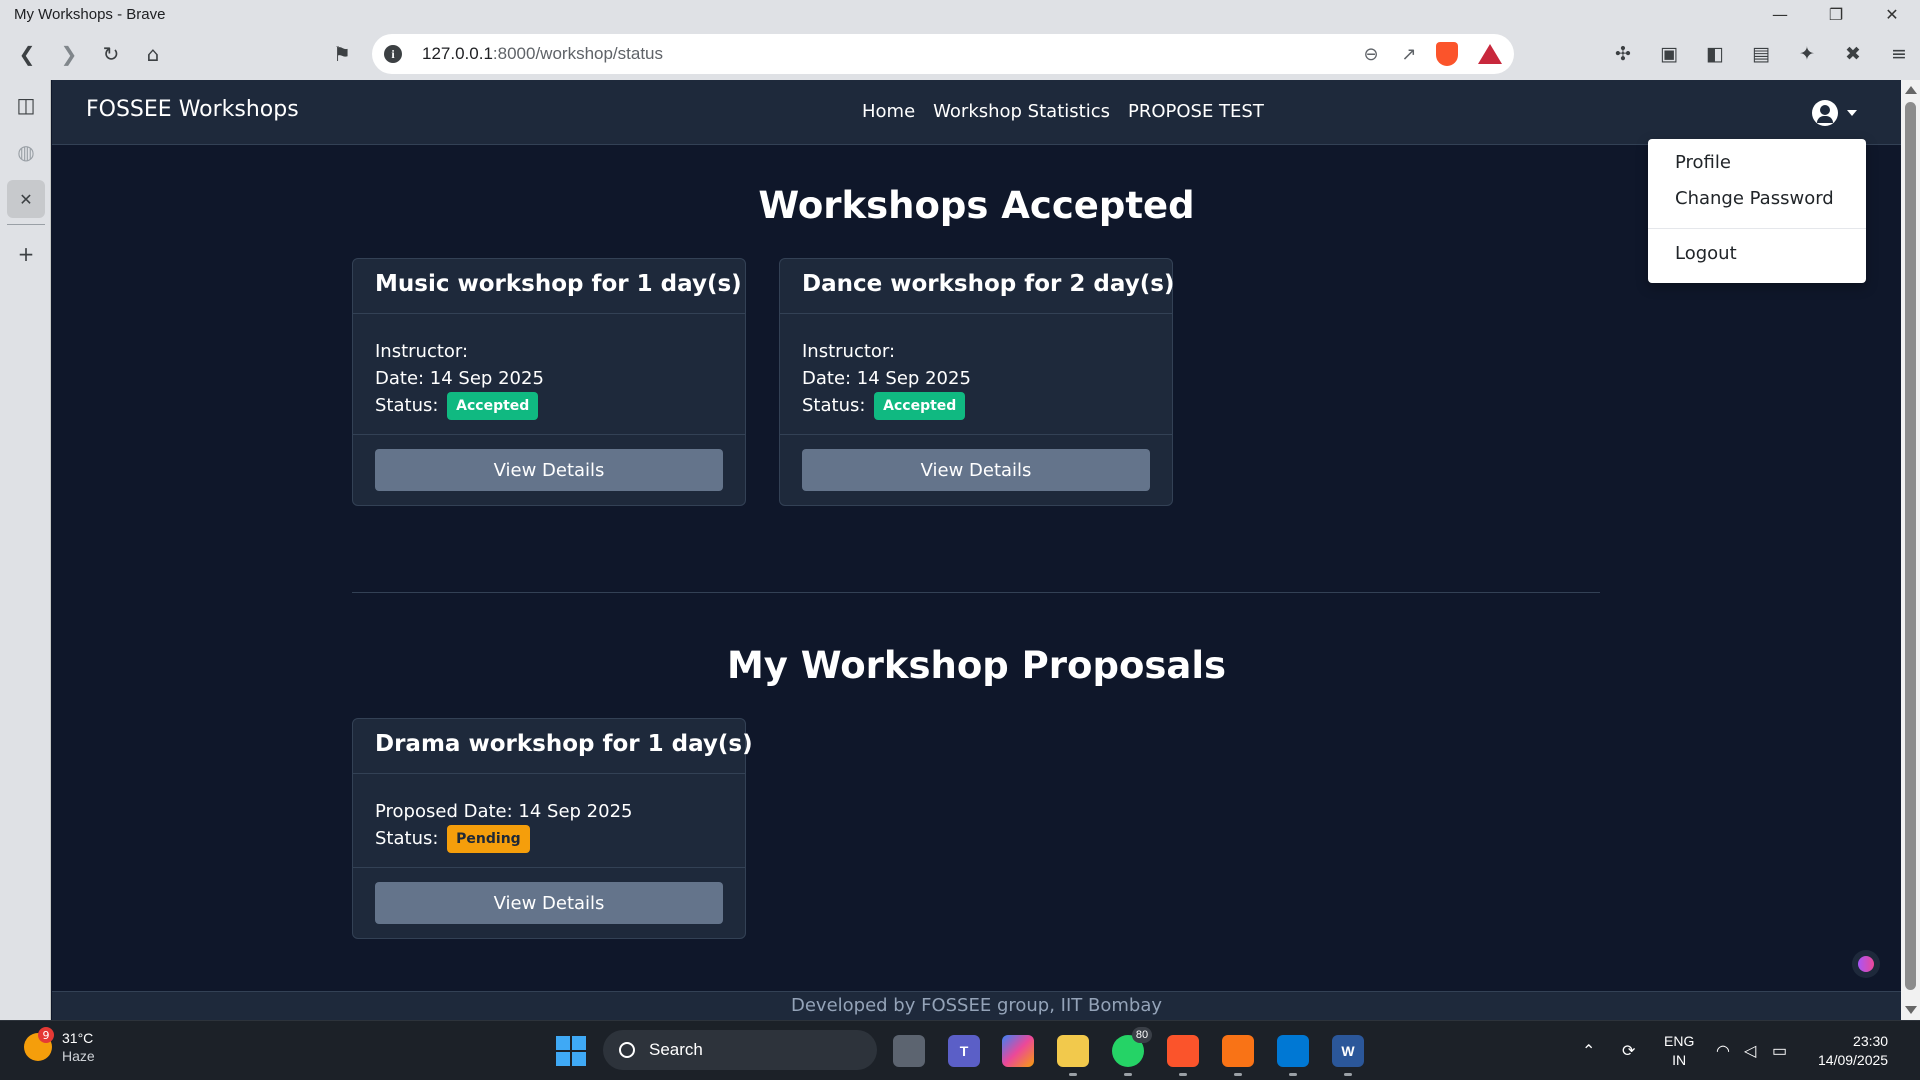 The width and height of the screenshot is (1920, 1080). What do you see at coordinates (1853, 54) in the screenshot?
I see `vpn-icon: ✖` at bounding box center [1853, 54].